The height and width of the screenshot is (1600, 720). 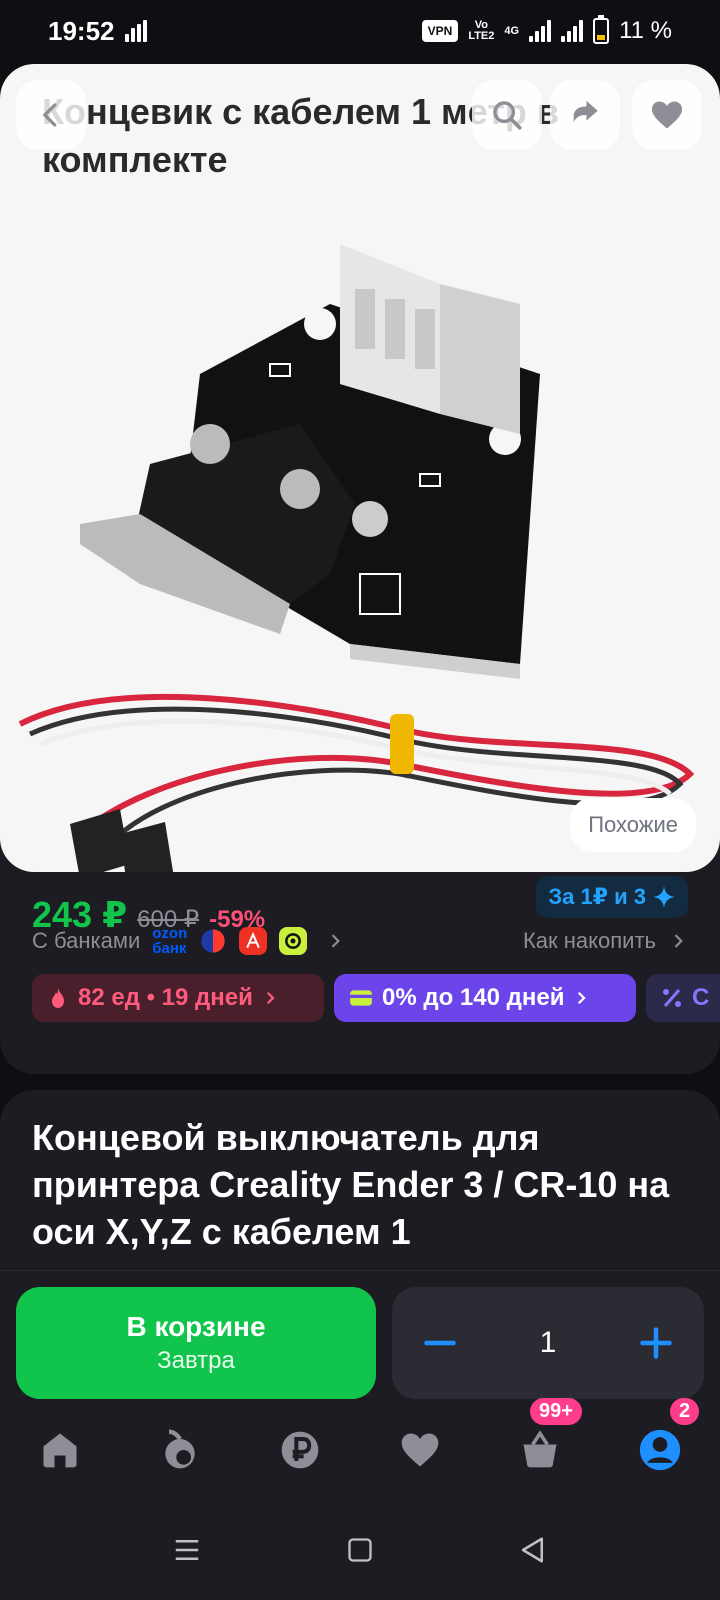 I want to click on quantity-stepper: 1, so click(x=548, y=1343).